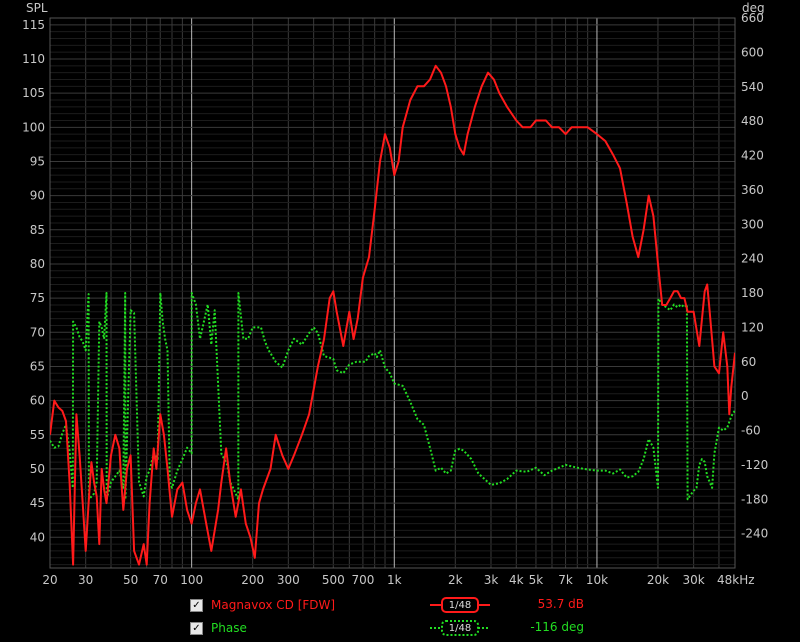 The image size is (800, 642). Describe the element at coordinates (196, 628) in the screenshot. I see `phase-visibility-checkbox: ✓` at that location.